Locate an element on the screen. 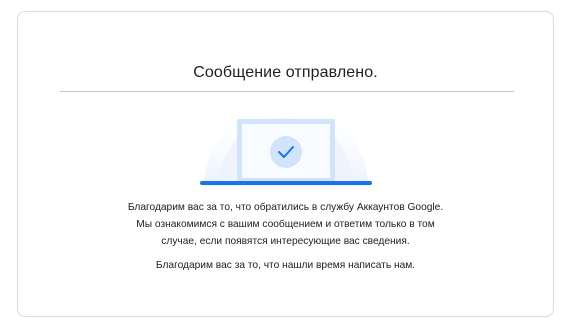 Image resolution: width=575 pixels, height=328 pixels. laptop-illustration is located at coordinates (286, 145).